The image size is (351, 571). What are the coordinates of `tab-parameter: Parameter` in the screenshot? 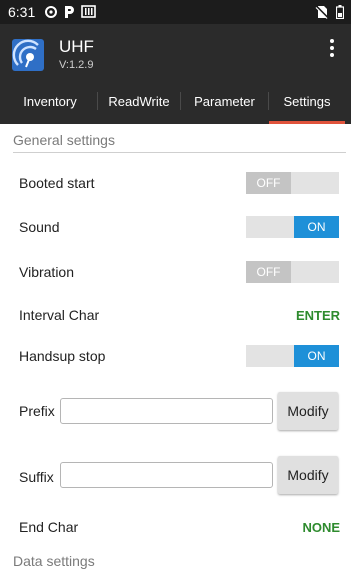 It's located at (224, 100).